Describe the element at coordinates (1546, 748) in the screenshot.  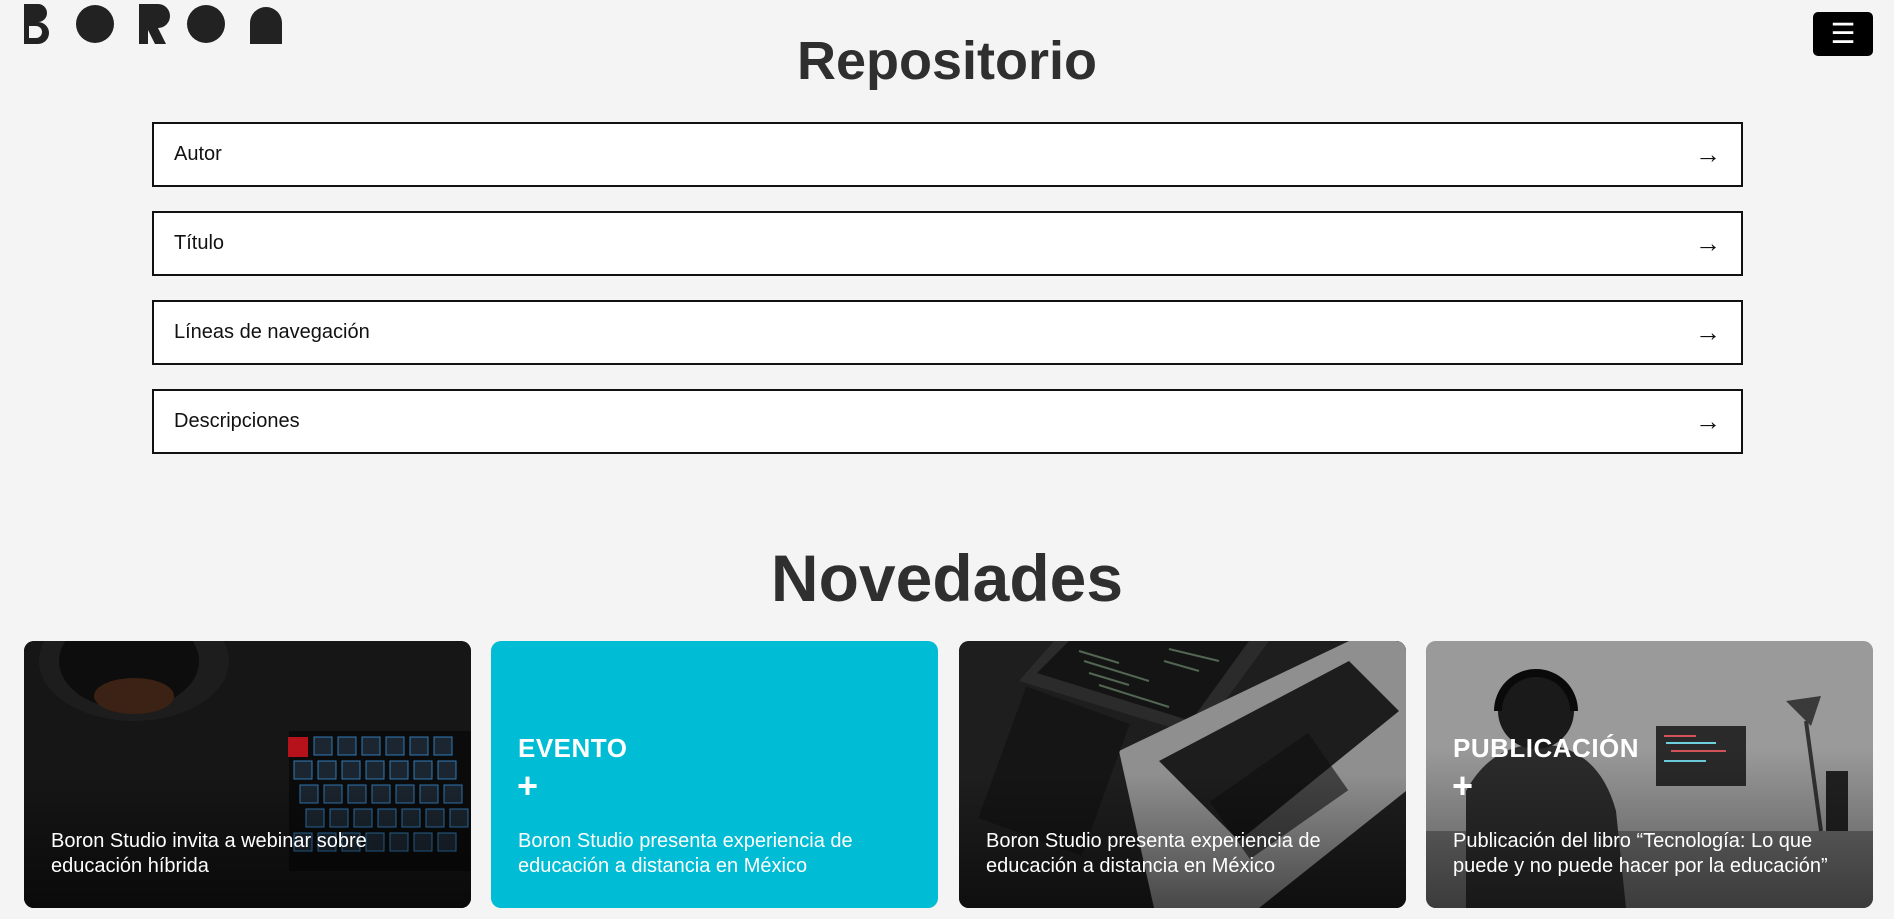
I see `news-card-tag: PUBLICACIÓN` at that location.